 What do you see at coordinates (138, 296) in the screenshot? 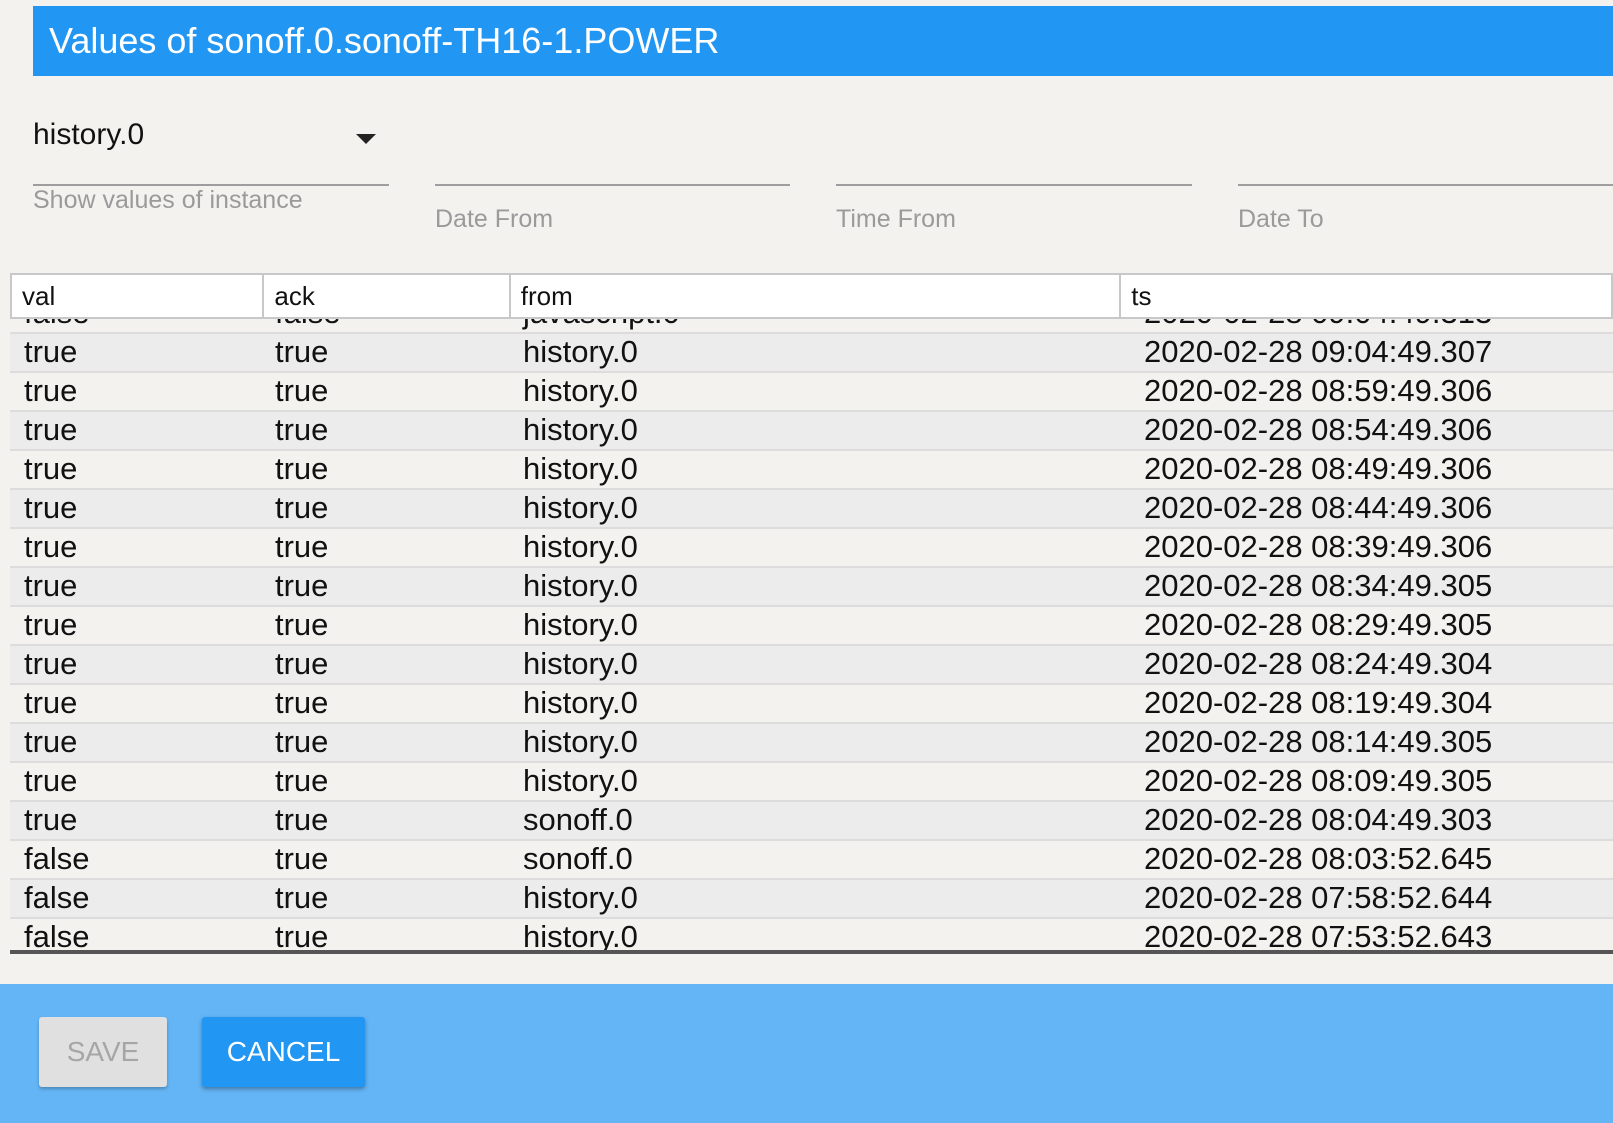
I see `column-header-val: val` at bounding box center [138, 296].